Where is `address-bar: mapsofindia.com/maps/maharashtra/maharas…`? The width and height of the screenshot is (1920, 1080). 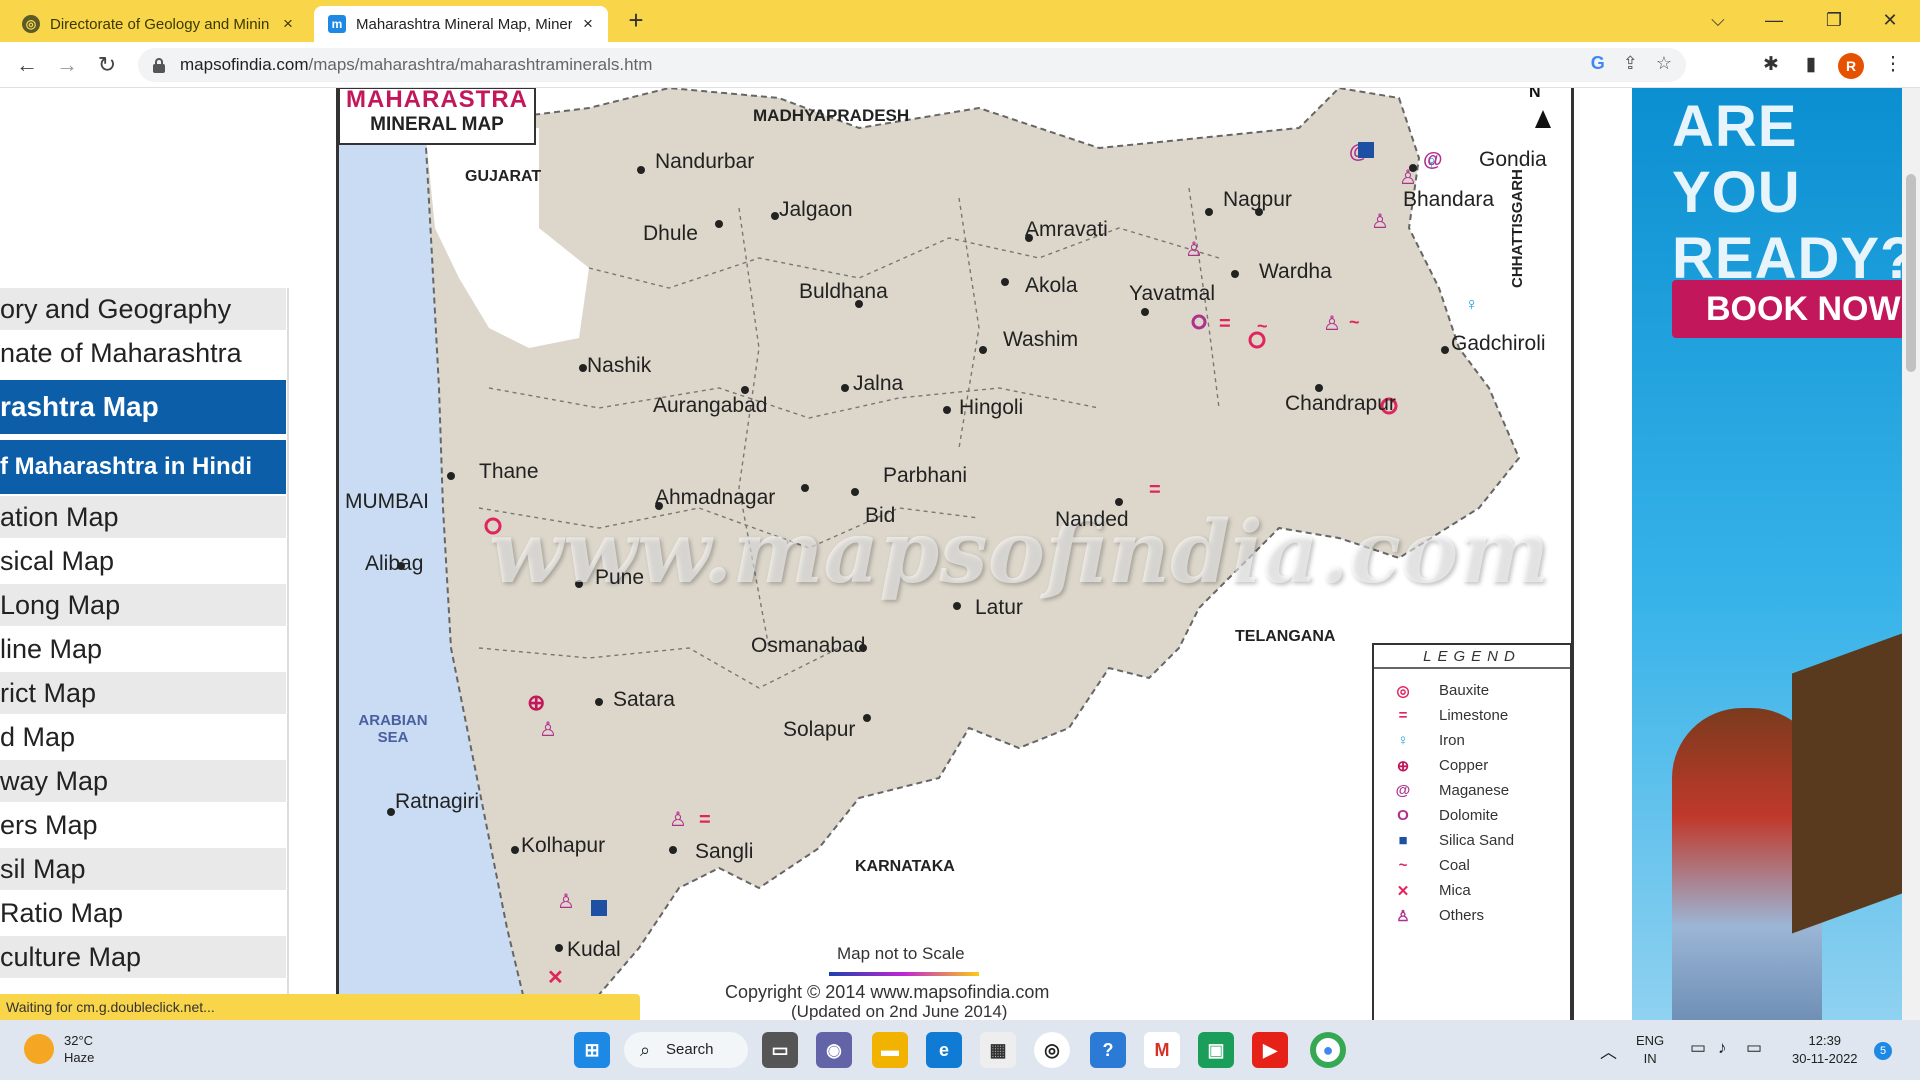 address-bar: mapsofindia.com/maps/maharashtra/maharas… is located at coordinates (912, 65).